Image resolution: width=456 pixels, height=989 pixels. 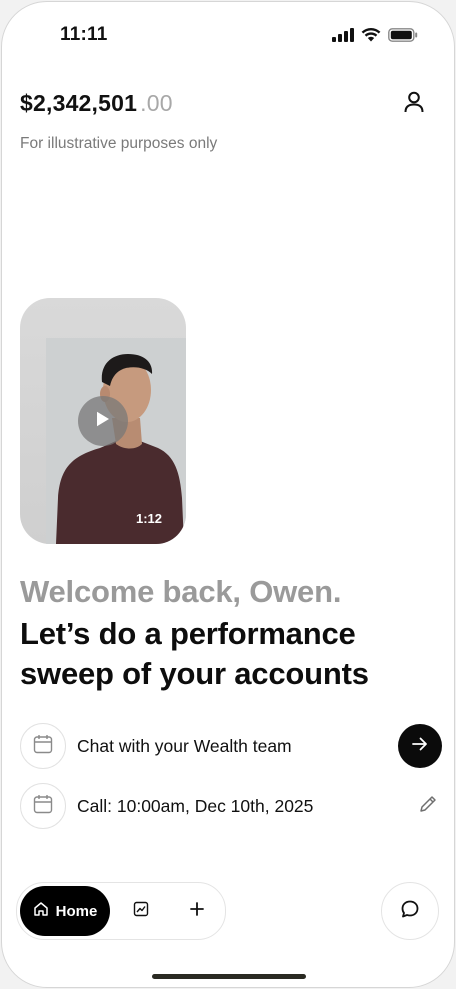 I want to click on play-icon, so click(x=103, y=421).